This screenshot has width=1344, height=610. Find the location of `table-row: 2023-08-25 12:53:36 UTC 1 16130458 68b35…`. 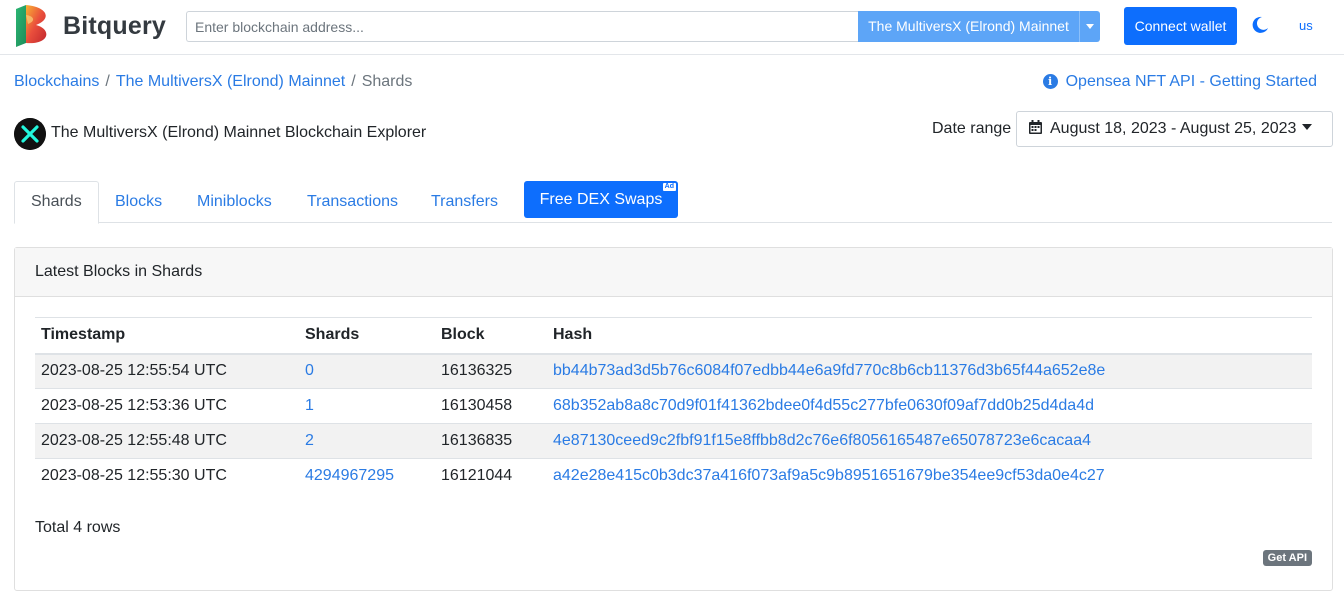

table-row: 2023-08-25 12:53:36 UTC 1 16130458 68b35… is located at coordinates (673, 406).